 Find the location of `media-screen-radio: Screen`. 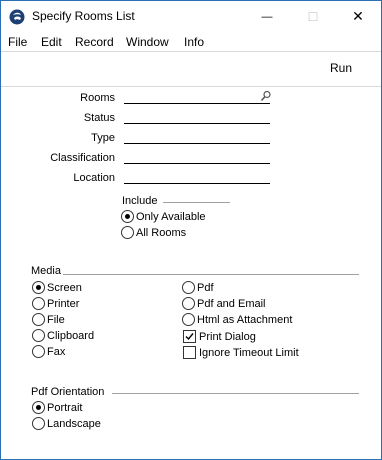

media-screen-radio: Screen is located at coordinates (57, 287).